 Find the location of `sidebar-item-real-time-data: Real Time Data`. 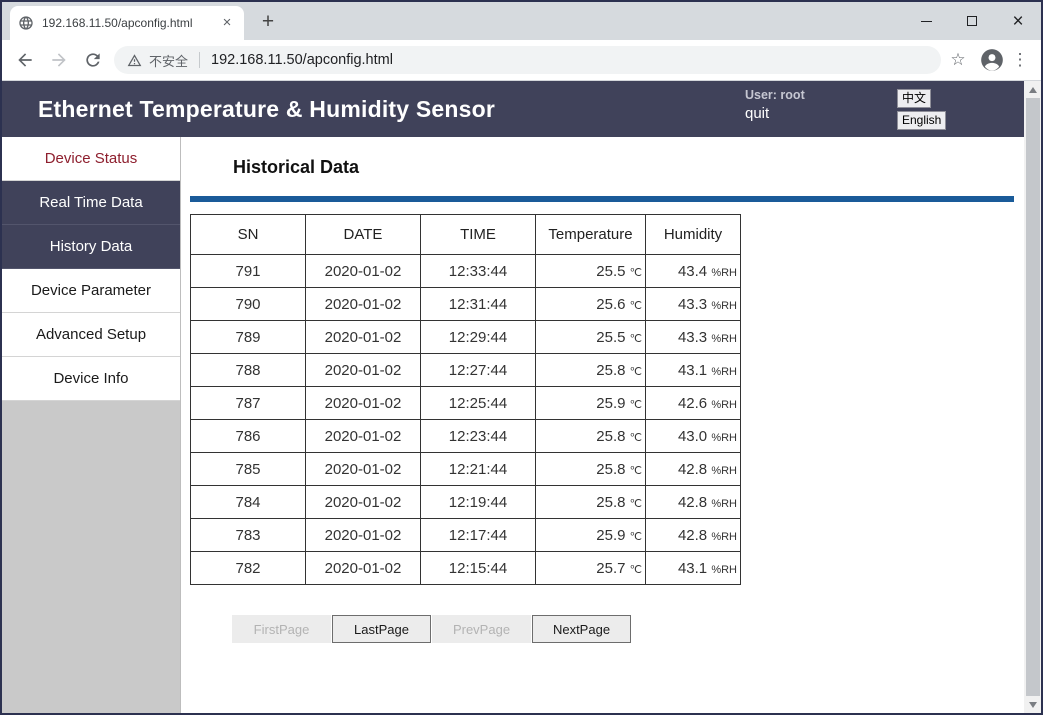

sidebar-item-real-time-data: Real Time Data is located at coordinates (91, 203).